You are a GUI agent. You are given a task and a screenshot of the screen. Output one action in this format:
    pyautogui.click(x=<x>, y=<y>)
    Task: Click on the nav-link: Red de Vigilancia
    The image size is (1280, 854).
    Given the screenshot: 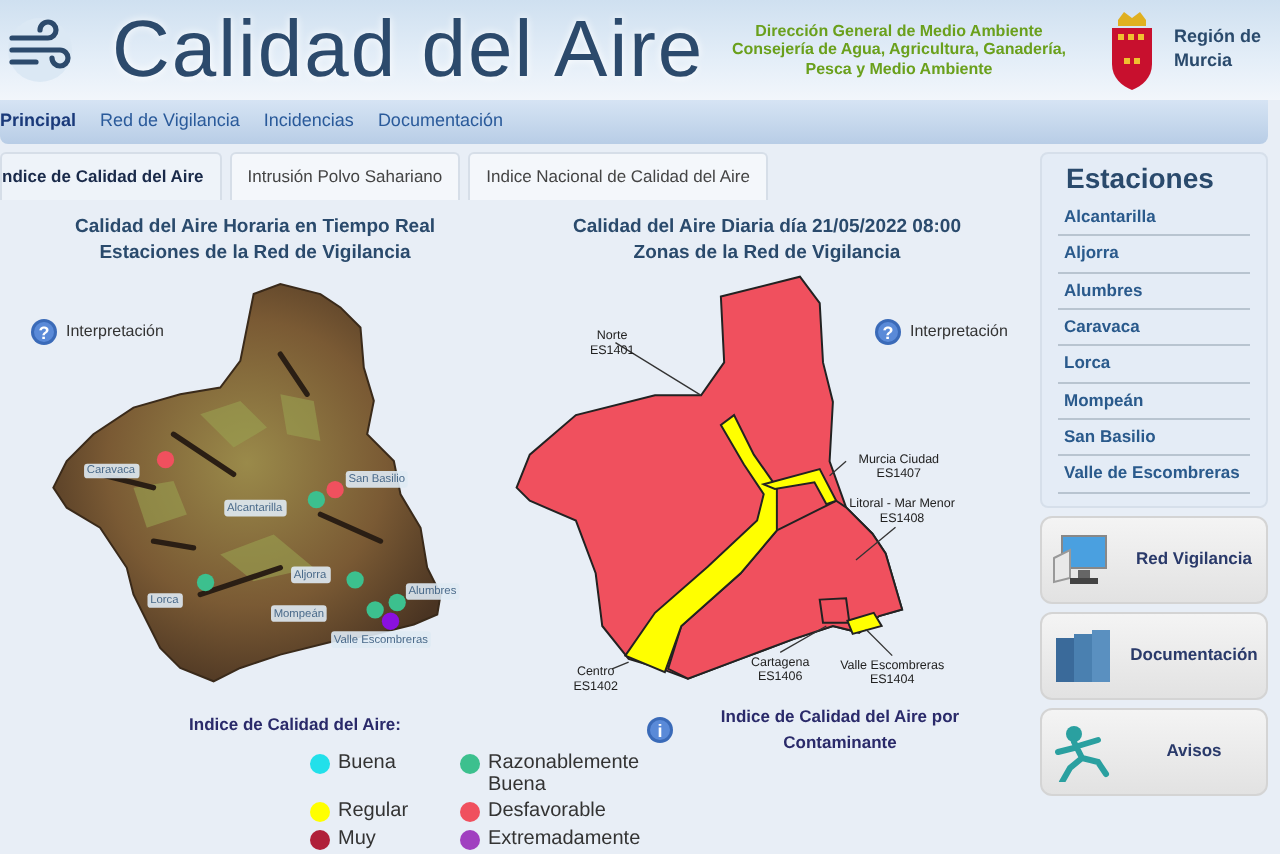 What is the action you would take?
    pyautogui.click(x=170, y=122)
    